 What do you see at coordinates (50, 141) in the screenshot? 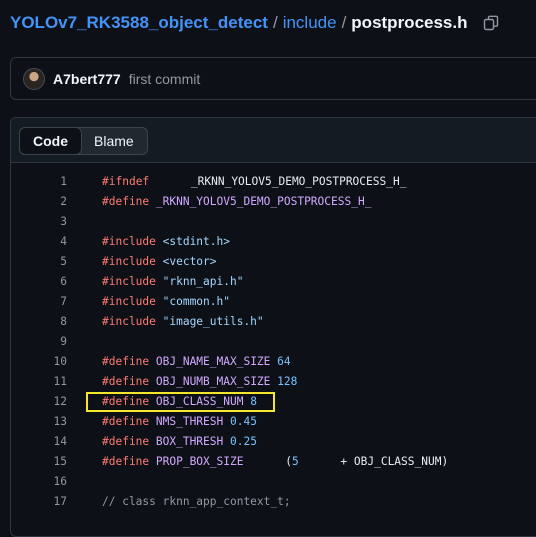
I see `tab-code: Code` at bounding box center [50, 141].